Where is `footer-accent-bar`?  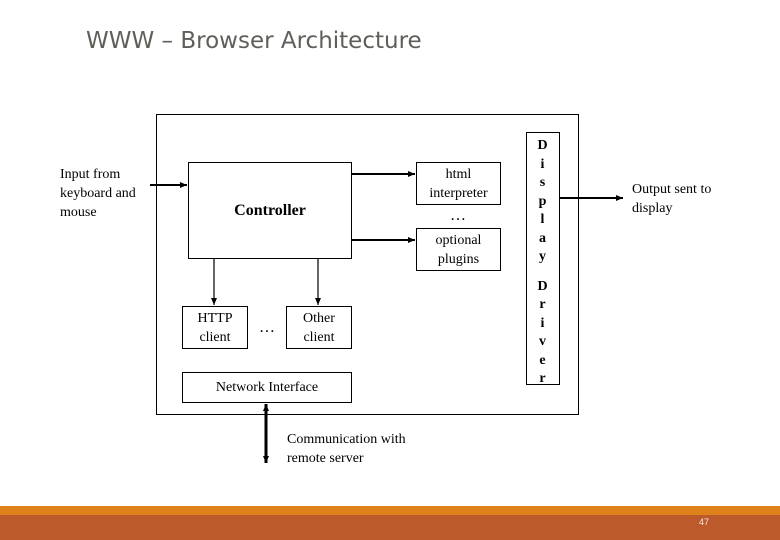
footer-accent-bar is located at coordinates (390, 510).